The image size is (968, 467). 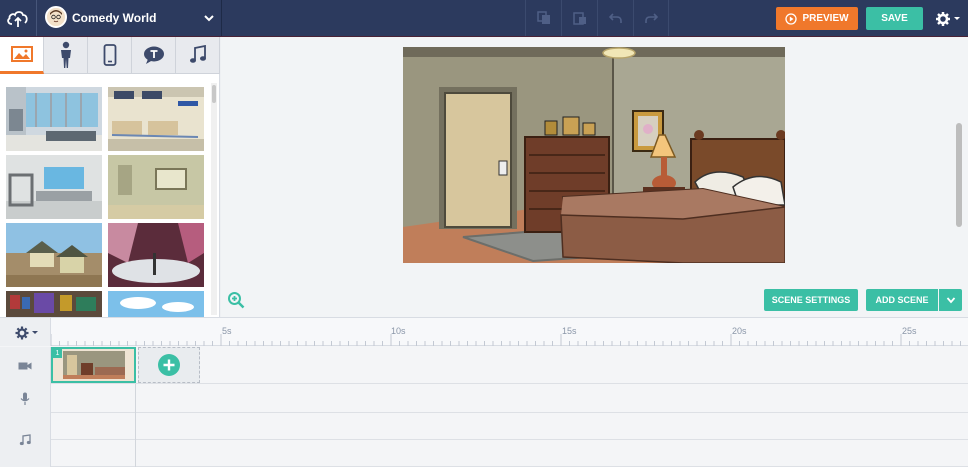 I want to click on paste-icon, so click(x=579, y=18).